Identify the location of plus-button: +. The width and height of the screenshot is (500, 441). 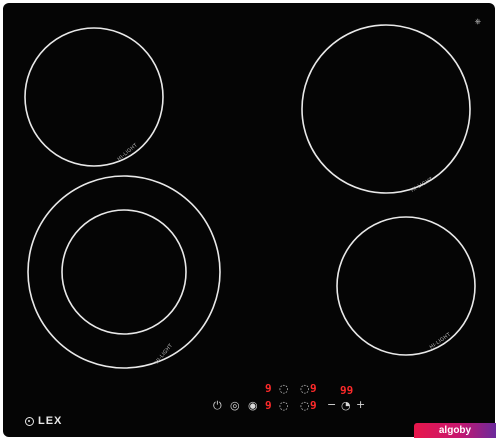
(360, 404).